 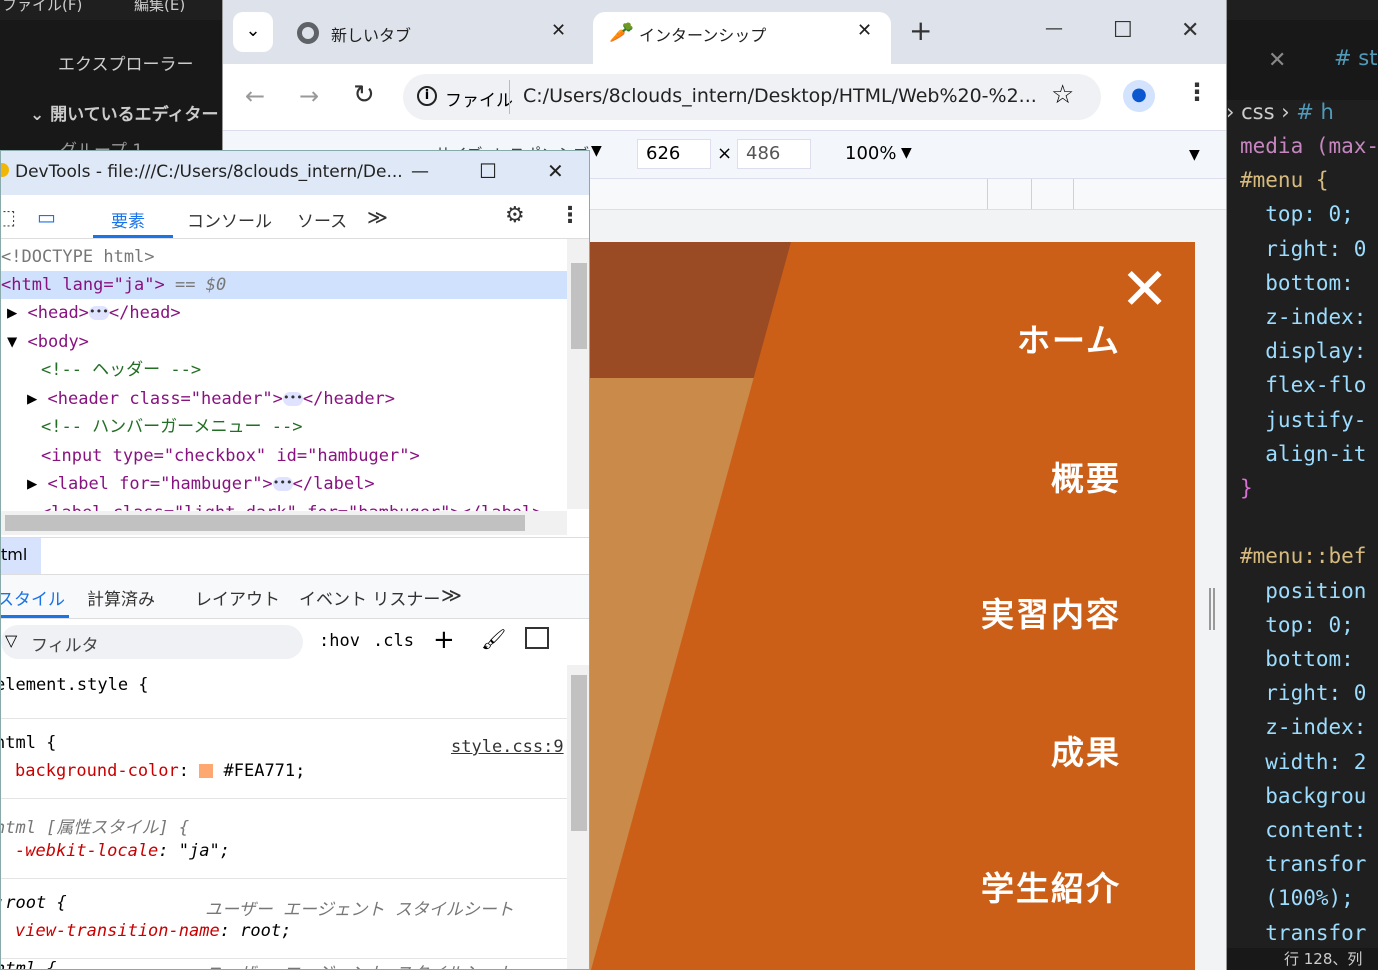 I want to click on code-line: transfor, so click(x=1303, y=864).